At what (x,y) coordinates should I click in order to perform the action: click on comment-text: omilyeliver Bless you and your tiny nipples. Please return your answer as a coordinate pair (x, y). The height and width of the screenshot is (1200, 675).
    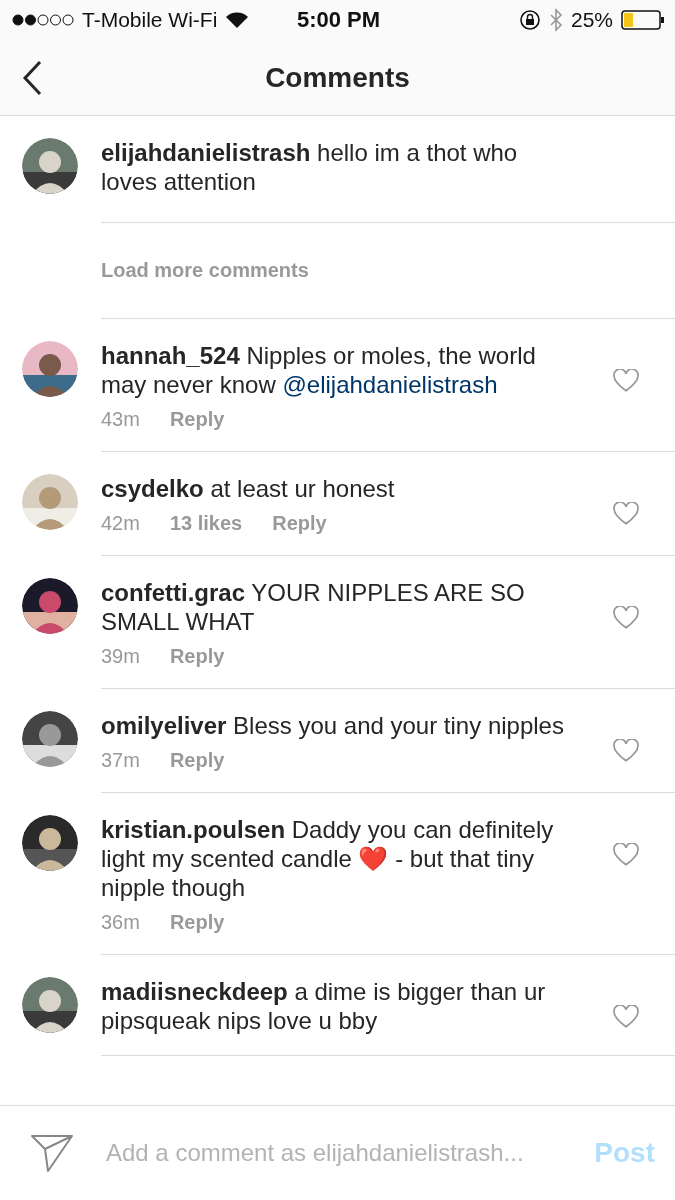
    Looking at the image, I should click on (333, 725).